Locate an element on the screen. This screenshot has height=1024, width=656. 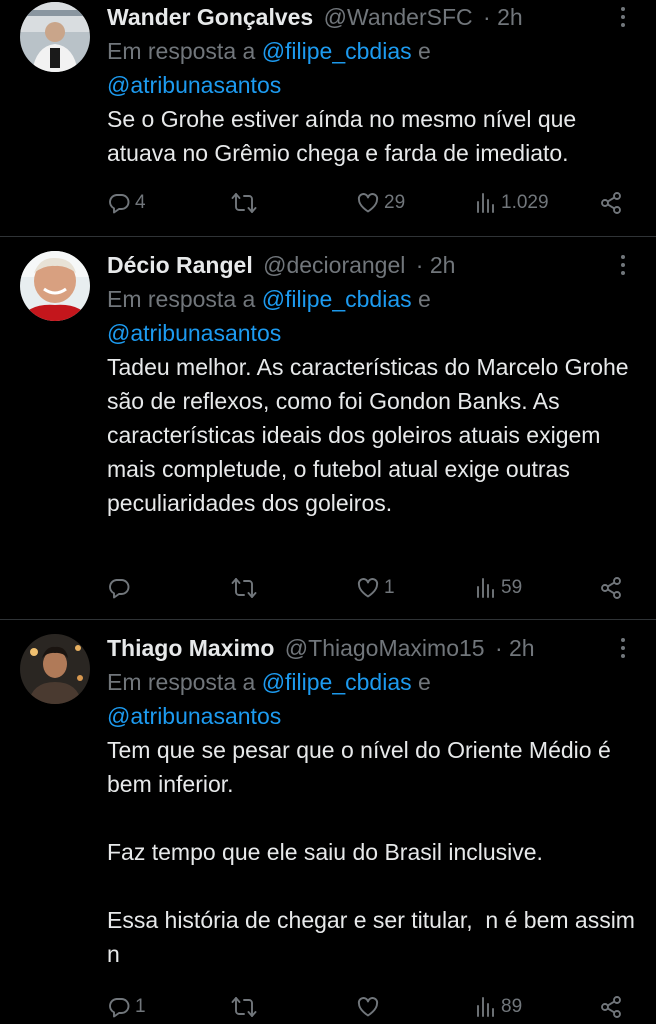
tweet-actions: 4 29 1.029 is located at coordinates (372, 203).